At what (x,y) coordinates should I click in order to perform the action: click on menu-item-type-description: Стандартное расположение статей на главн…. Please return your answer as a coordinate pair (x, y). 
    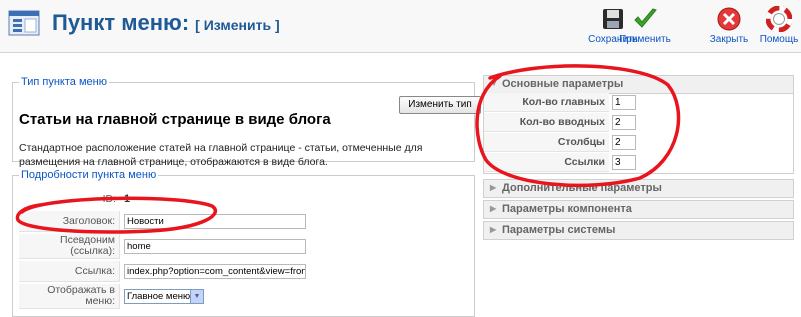
    Looking at the image, I should click on (221, 155).